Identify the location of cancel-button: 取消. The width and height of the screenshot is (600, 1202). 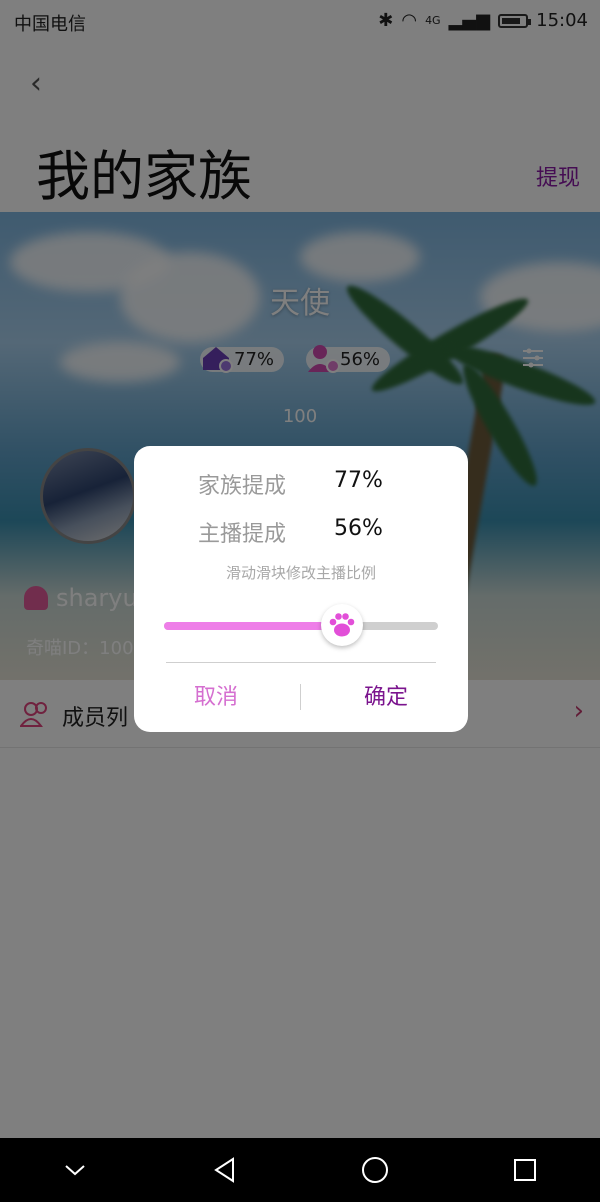
(216, 698).